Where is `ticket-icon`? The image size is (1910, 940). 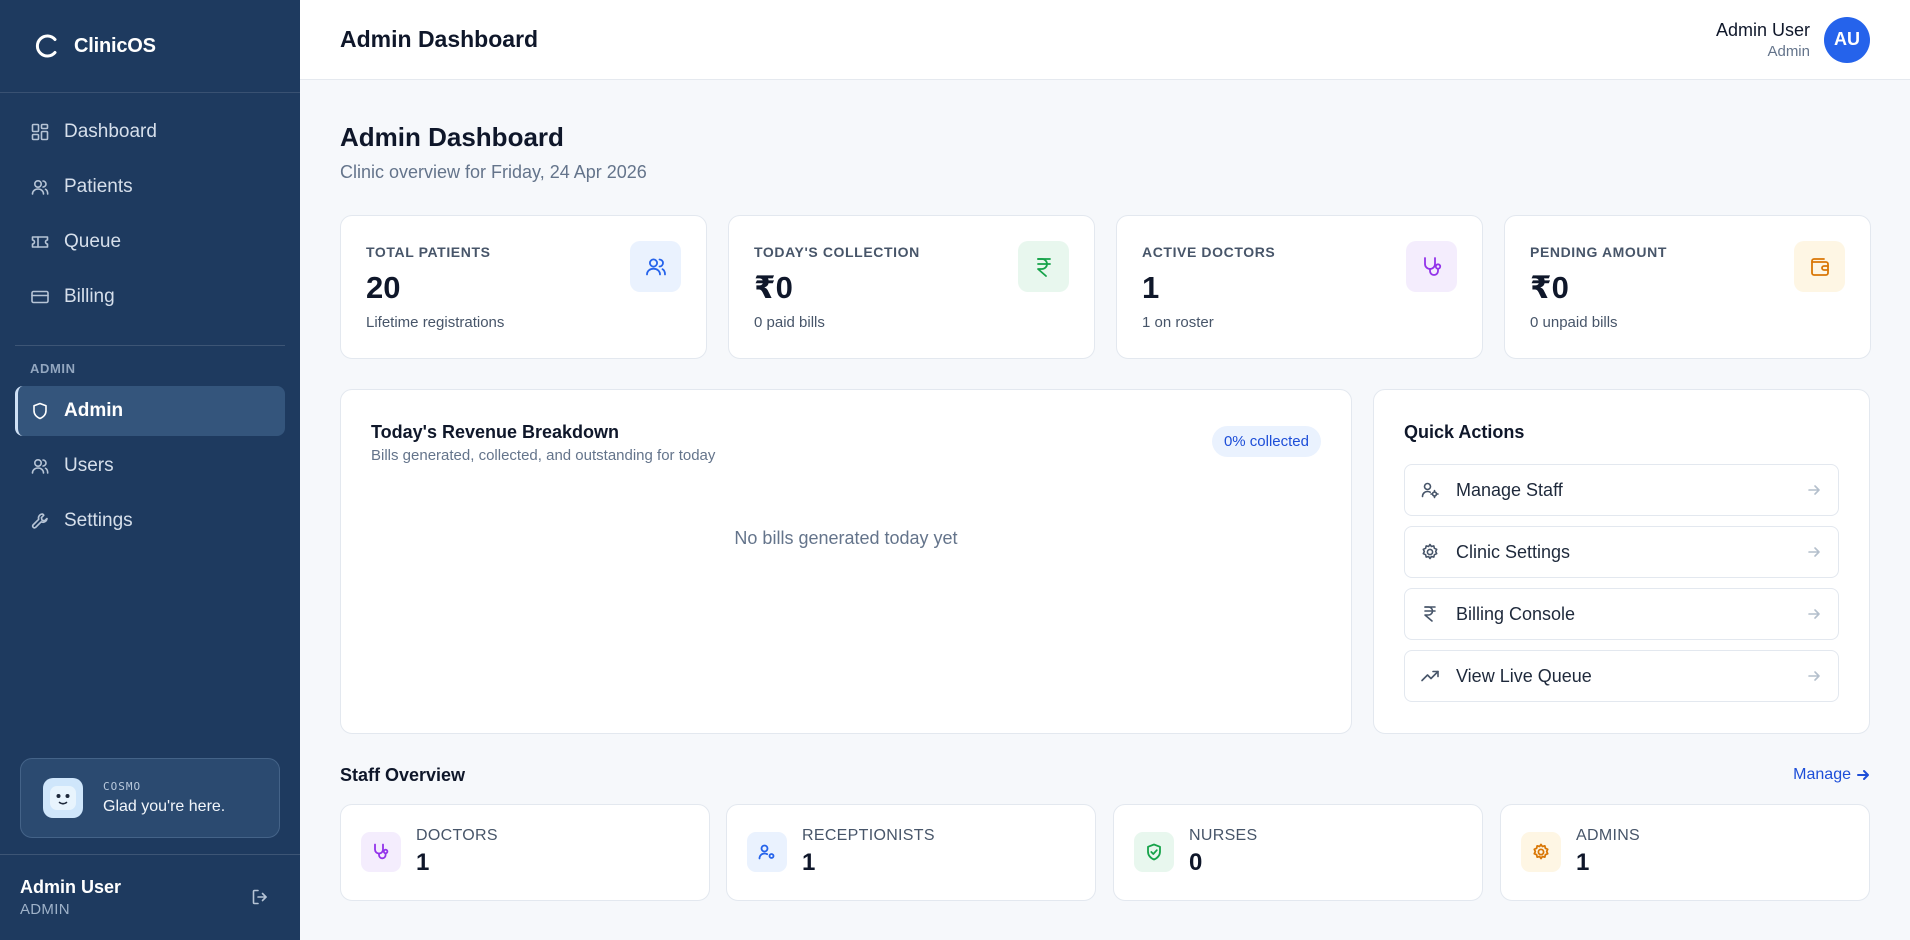 ticket-icon is located at coordinates (40, 242).